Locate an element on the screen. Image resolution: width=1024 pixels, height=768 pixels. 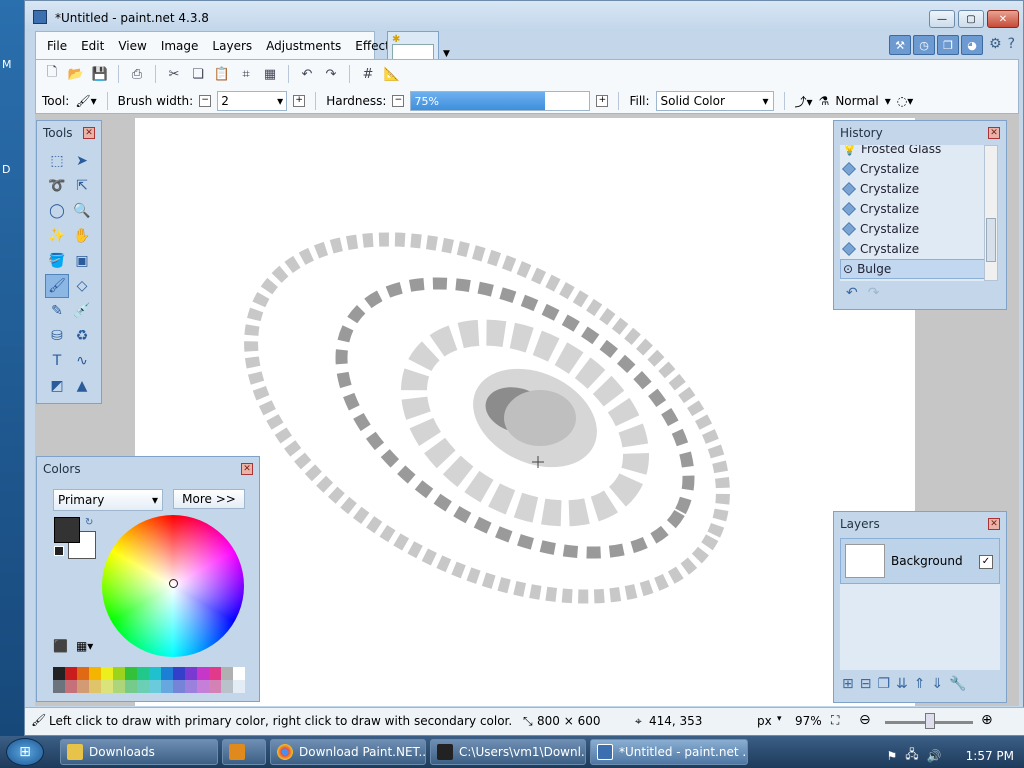
image-list-dropdown-icon: ▼ is located at coordinates (446, 54).